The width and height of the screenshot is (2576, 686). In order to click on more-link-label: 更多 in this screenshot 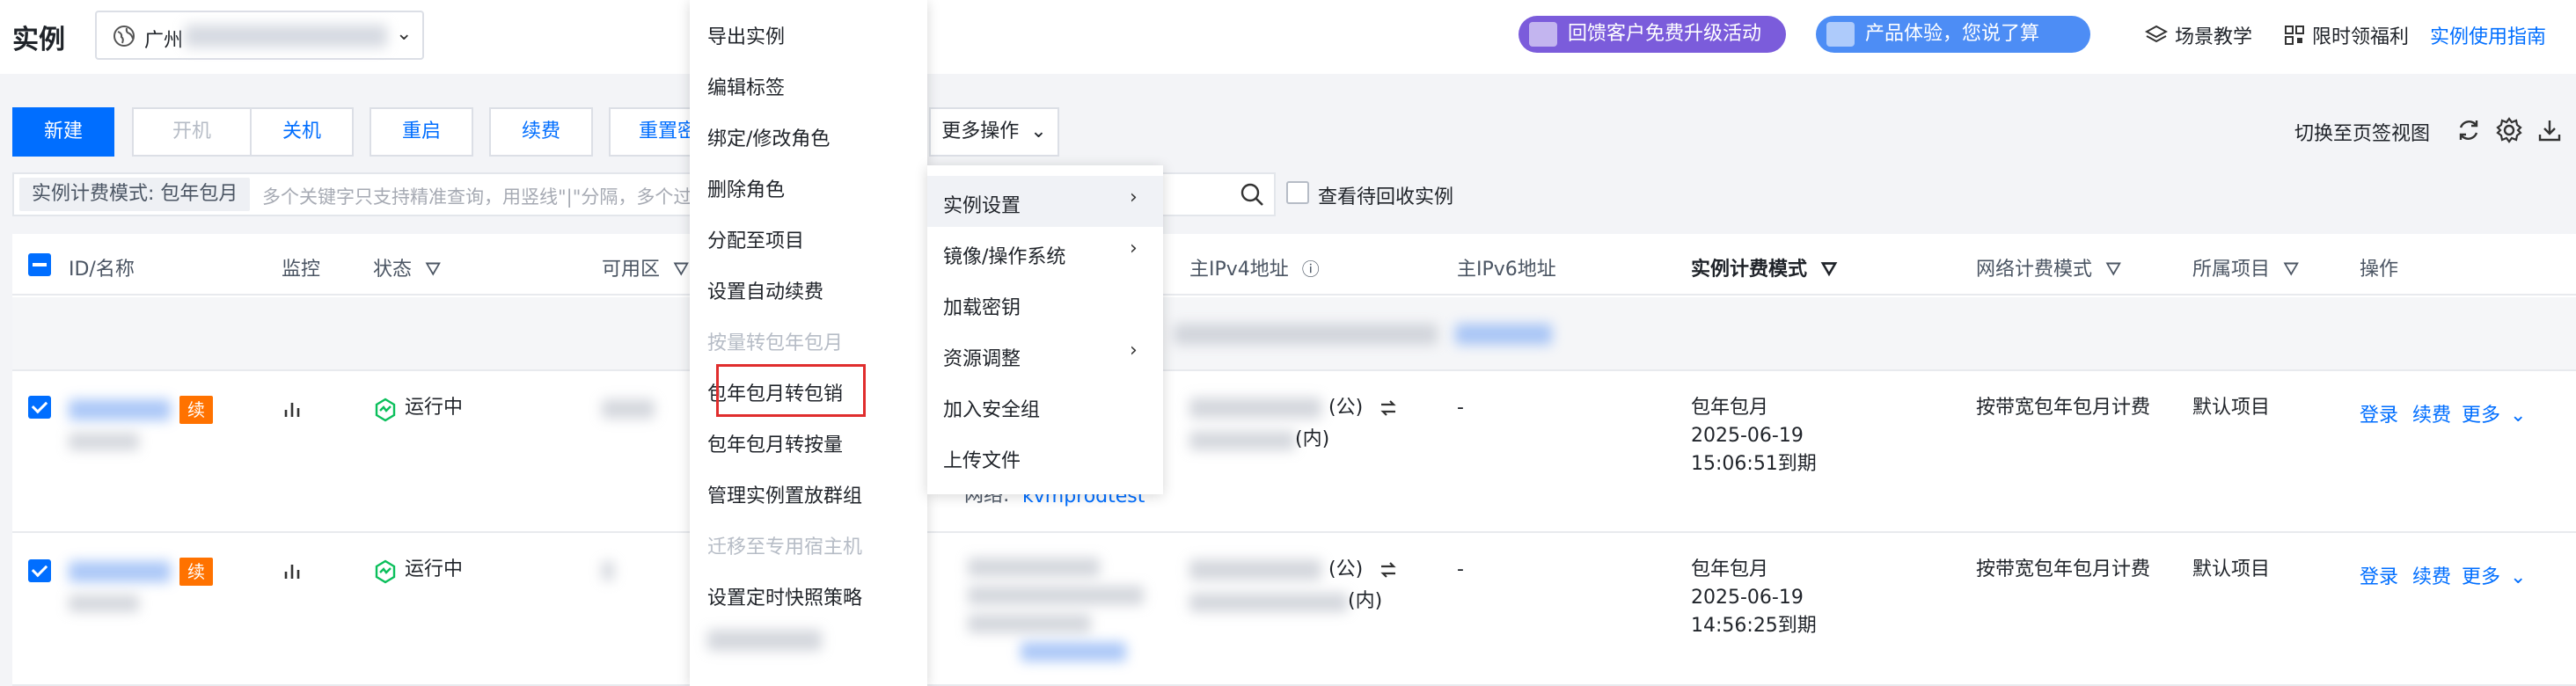, I will do `click(2481, 577)`.